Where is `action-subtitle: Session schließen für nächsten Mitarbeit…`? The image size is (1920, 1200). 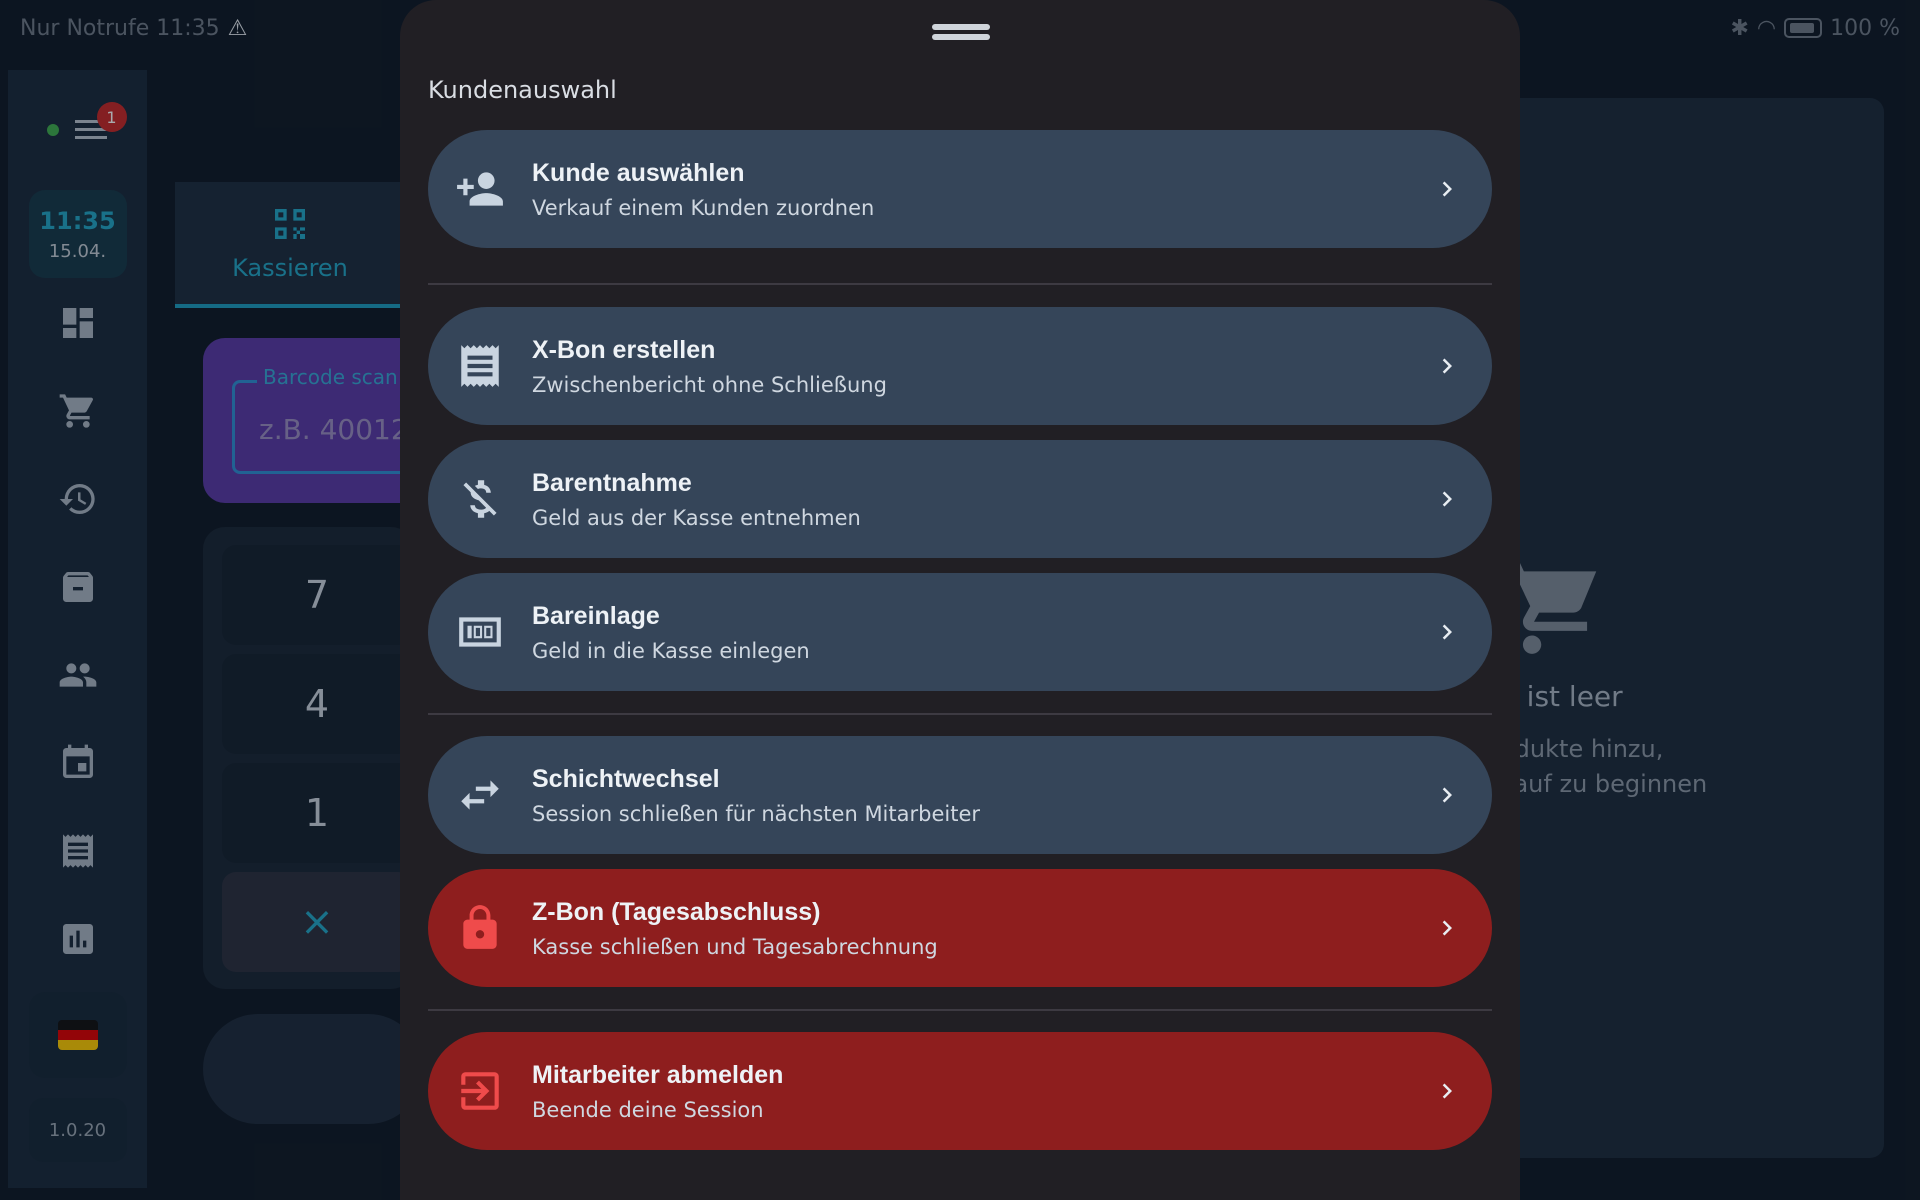 action-subtitle: Session schließen für nächsten Mitarbeit… is located at coordinates (756, 813).